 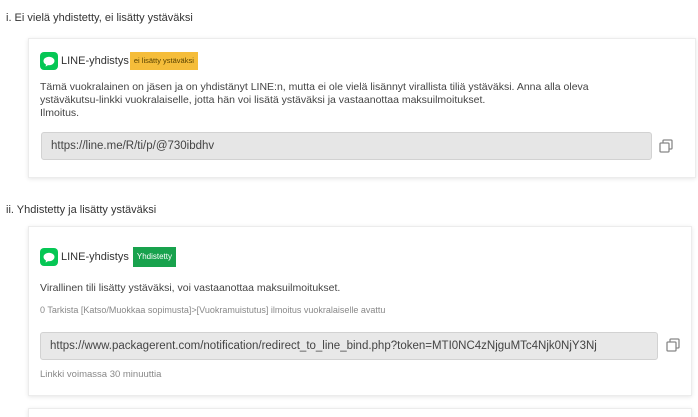 I want to click on friend-invite-link-field: https://line.me/R/ti/p/@730ibdhv, so click(x=346, y=146).